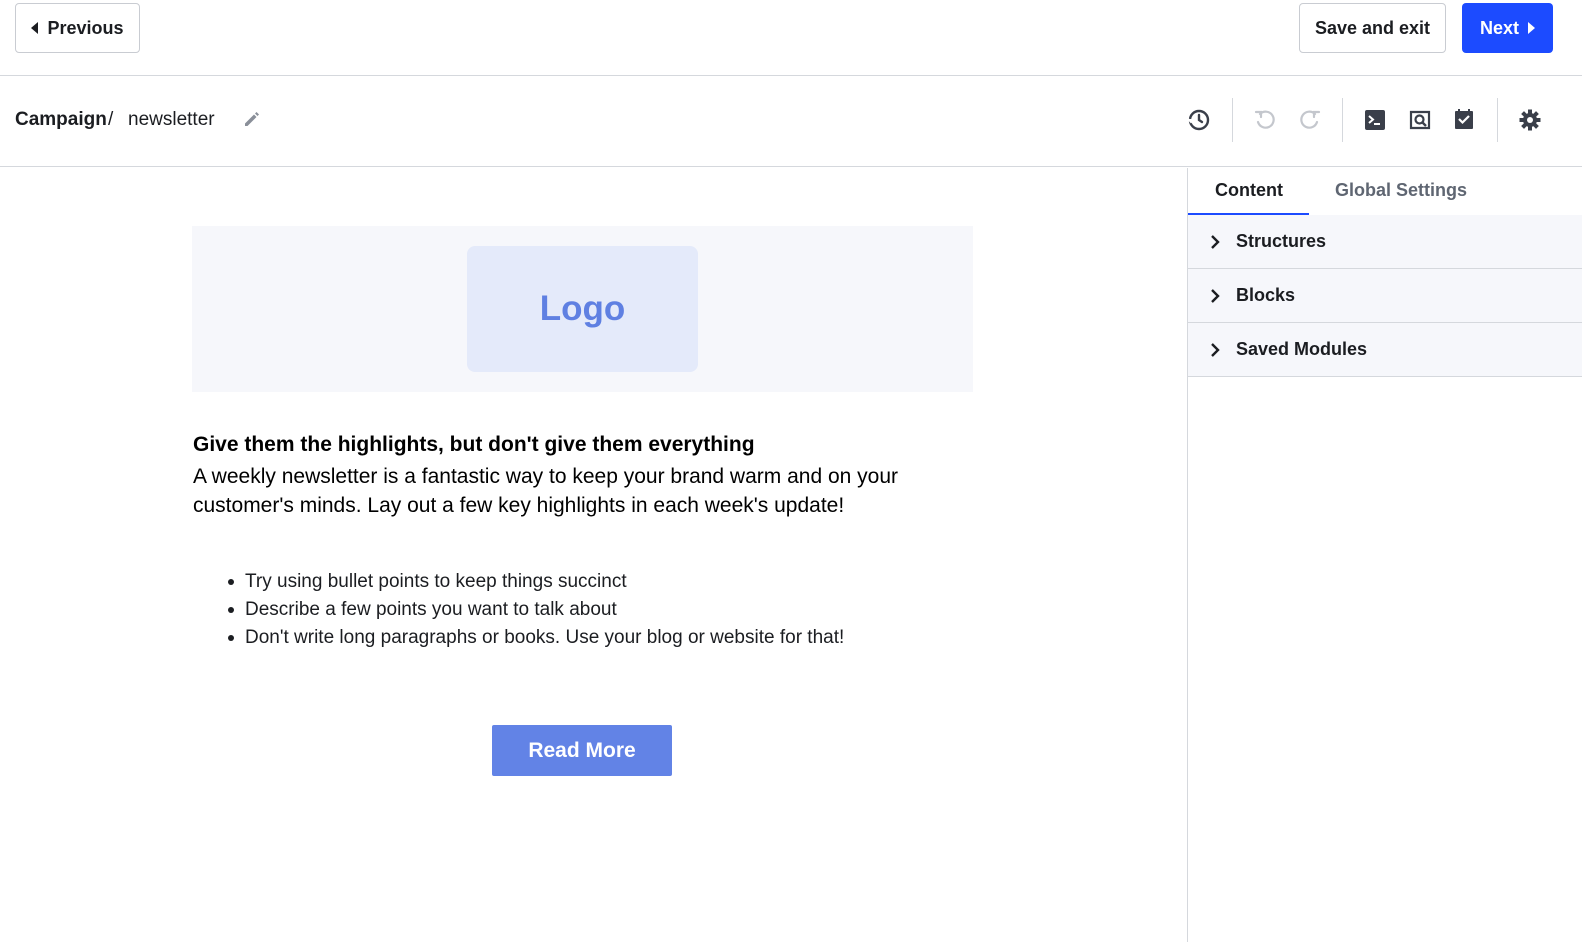 The height and width of the screenshot is (942, 1582). I want to click on save-and-exit-label: Save and exit, so click(1372, 27).